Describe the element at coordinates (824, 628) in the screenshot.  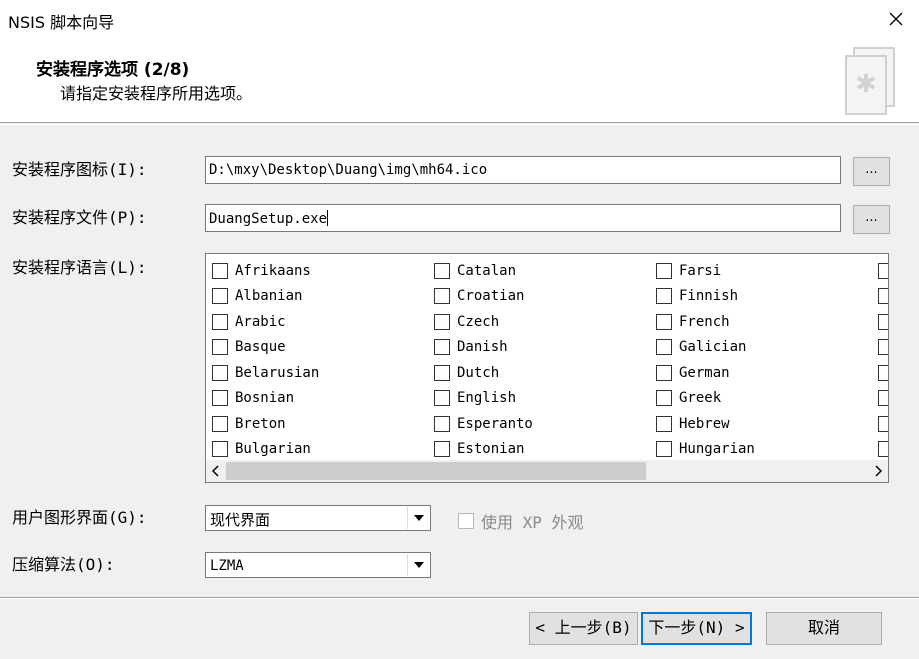
I see `cancel-button: 取消` at that location.